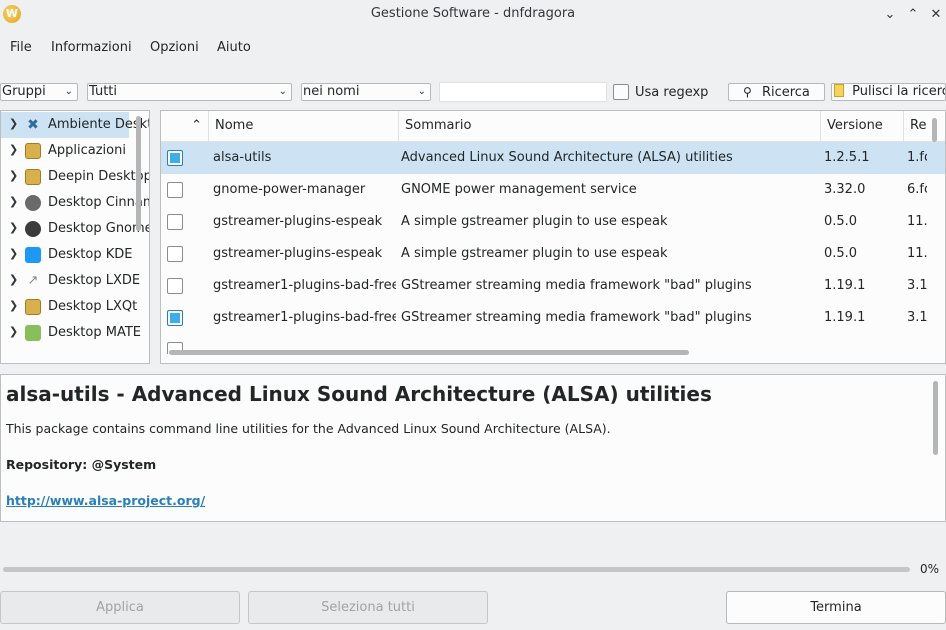  Describe the element at coordinates (242, 157) in the screenshot. I see `package-name: alsa-utils` at that location.